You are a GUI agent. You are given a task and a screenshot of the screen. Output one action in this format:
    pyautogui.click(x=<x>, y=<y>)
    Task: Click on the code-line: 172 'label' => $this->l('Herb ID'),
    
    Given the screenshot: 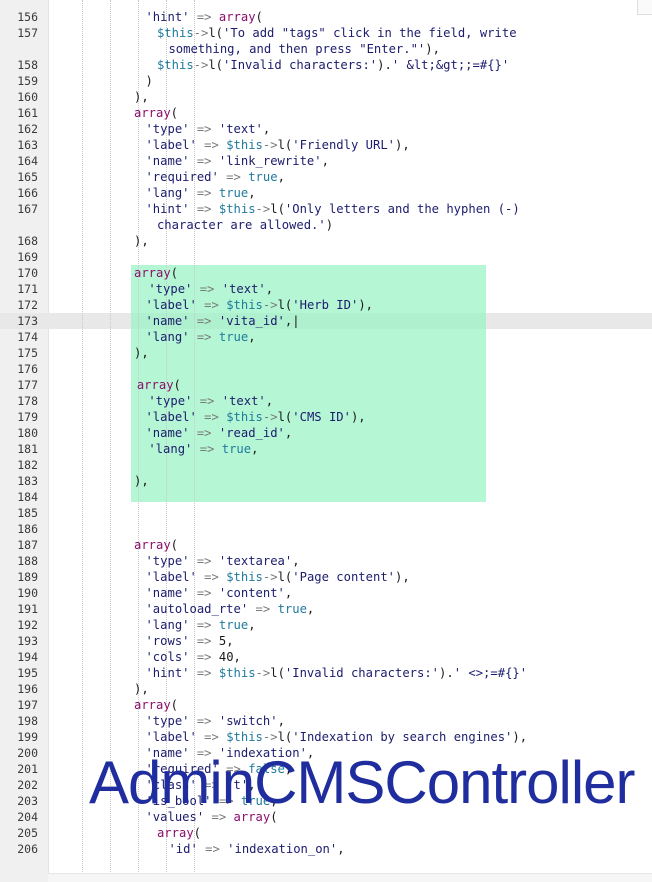 What is the action you would take?
    pyautogui.click(x=326, y=305)
    